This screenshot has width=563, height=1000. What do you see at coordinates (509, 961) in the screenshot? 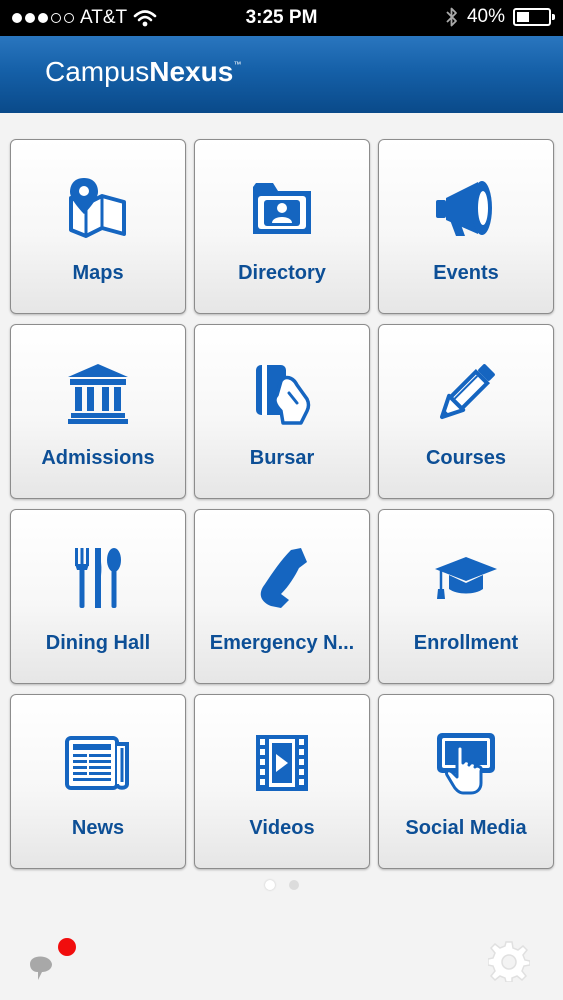
I see `settings-gear-icon` at bounding box center [509, 961].